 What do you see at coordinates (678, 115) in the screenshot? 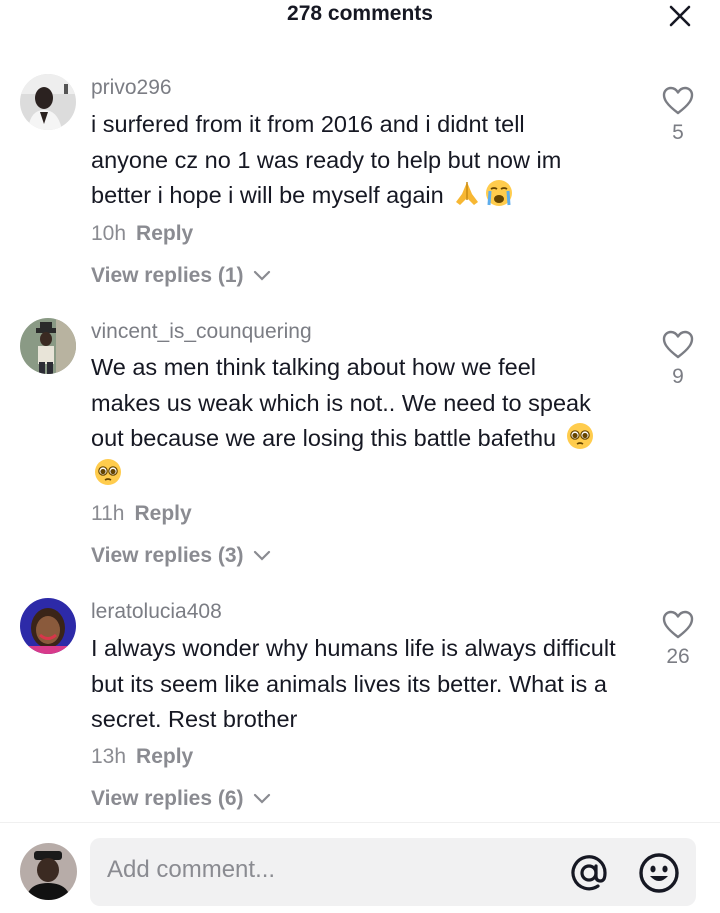
I see `like-button: 5` at bounding box center [678, 115].